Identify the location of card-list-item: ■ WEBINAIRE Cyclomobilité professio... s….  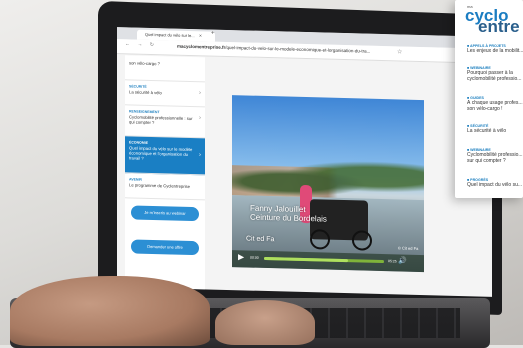
(495, 156).